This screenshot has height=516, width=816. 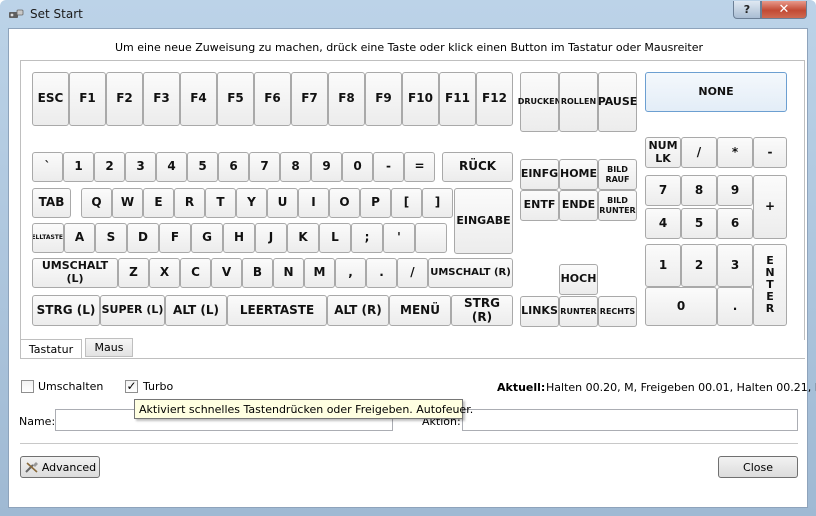 What do you see at coordinates (313, 203) in the screenshot?
I see `key-i: I` at bounding box center [313, 203].